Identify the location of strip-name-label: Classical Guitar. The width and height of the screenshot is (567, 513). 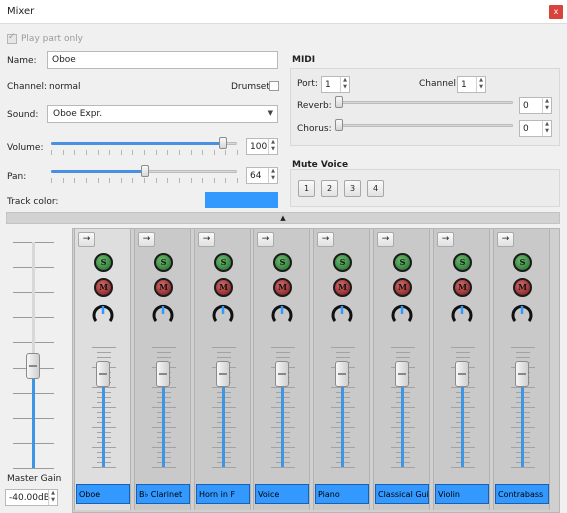
(402, 494).